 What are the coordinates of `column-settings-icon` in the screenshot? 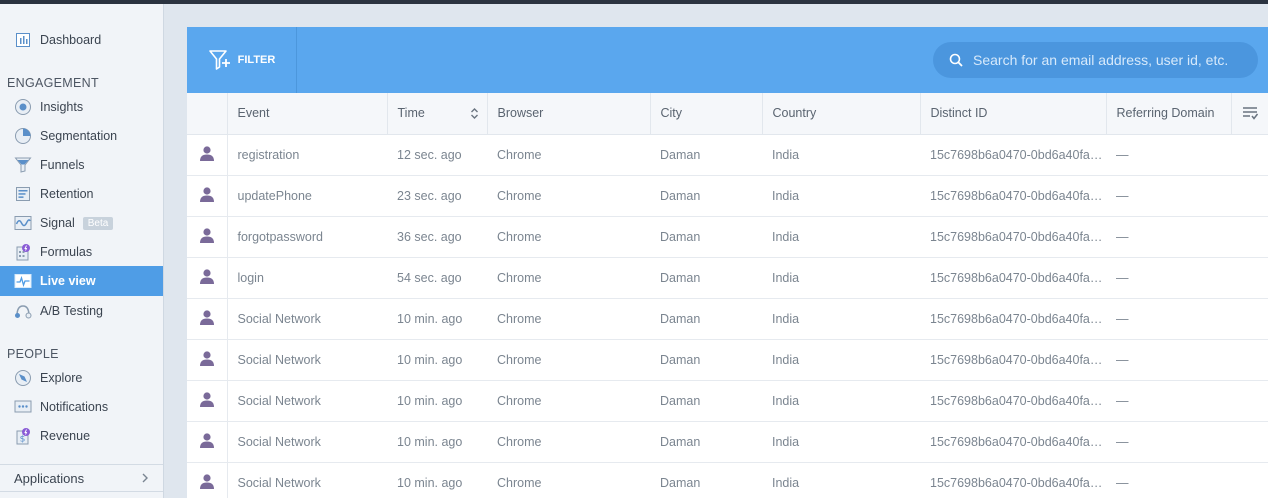 It's located at (1250, 113).